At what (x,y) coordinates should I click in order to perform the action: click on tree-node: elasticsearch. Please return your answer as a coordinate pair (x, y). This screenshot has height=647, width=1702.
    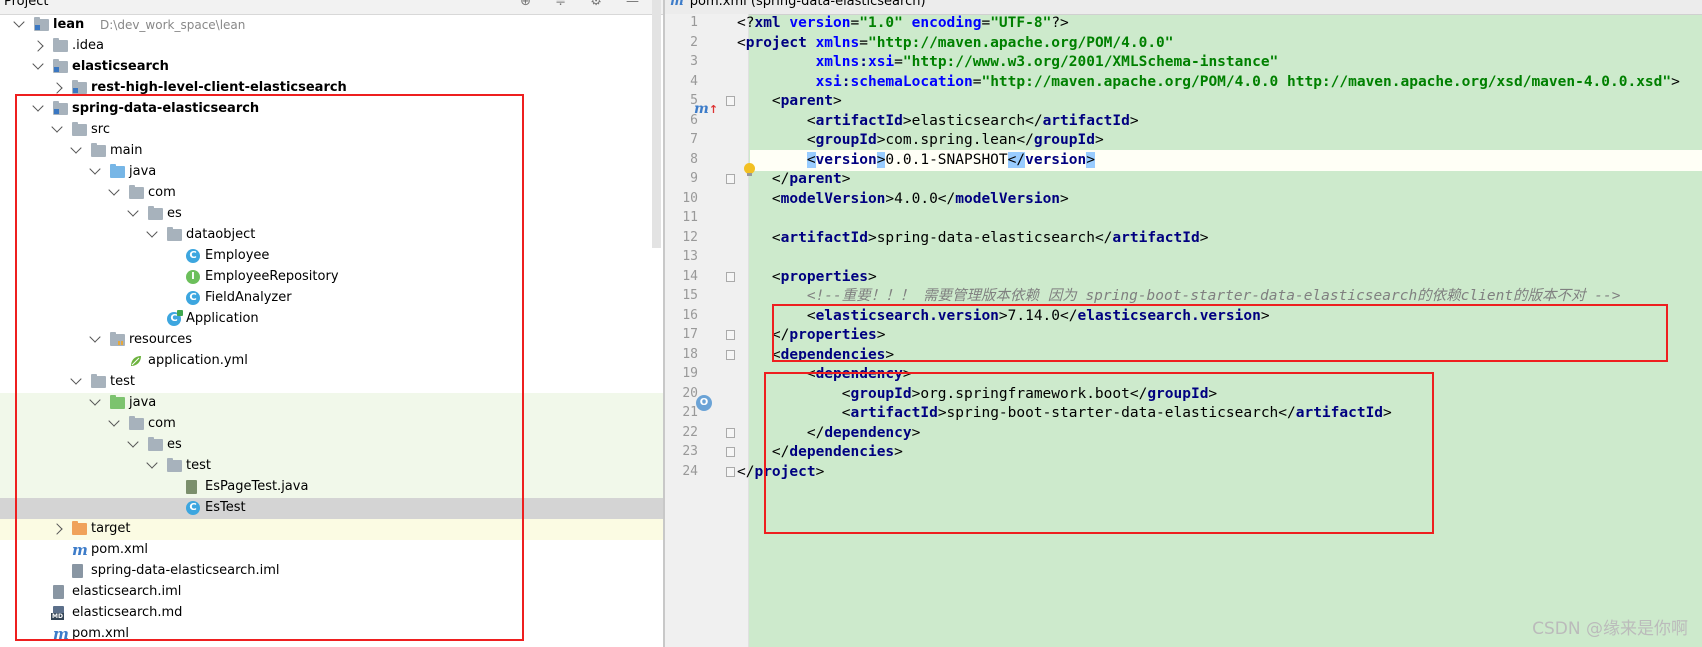
    Looking at the image, I should click on (331, 67).